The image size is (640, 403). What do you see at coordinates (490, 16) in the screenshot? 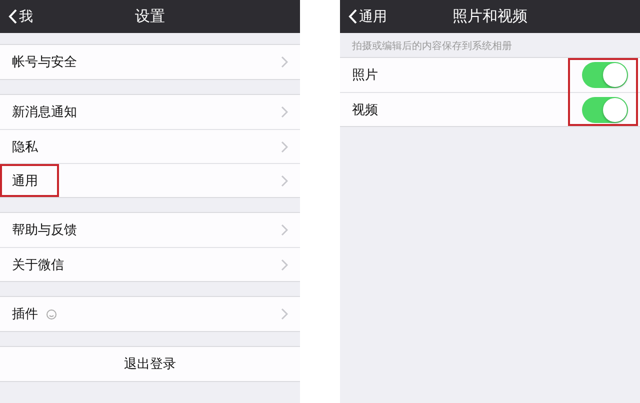
I see `nav-title: 照片和视频` at bounding box center [490, 16].